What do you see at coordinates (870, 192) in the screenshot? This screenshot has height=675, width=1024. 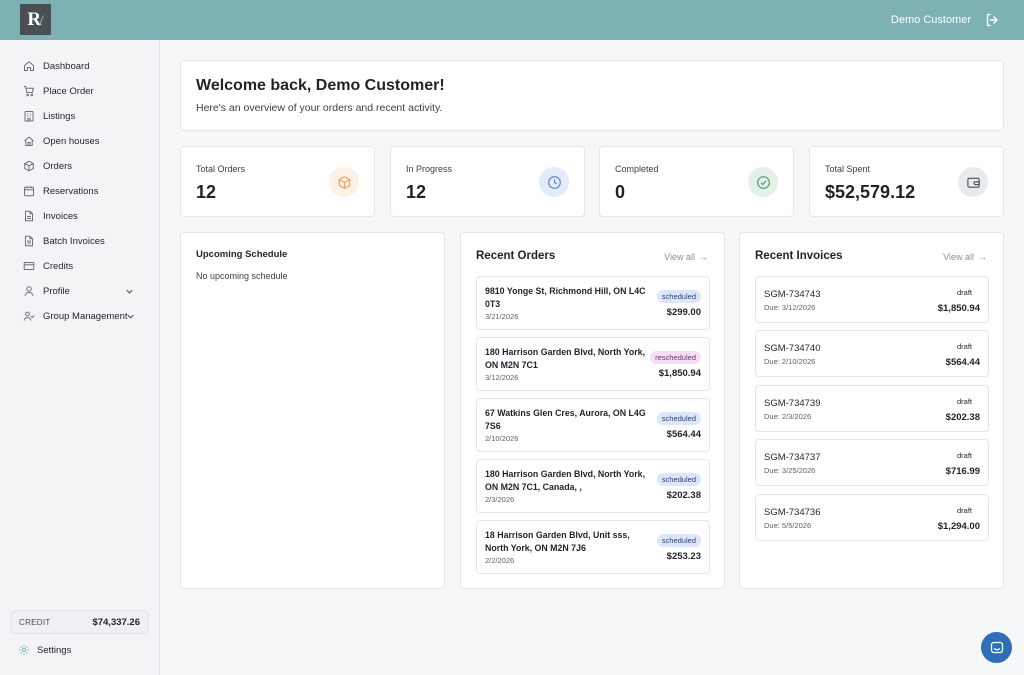 I see `stat-value: $52,579.12` at bounding box center [870, 192].